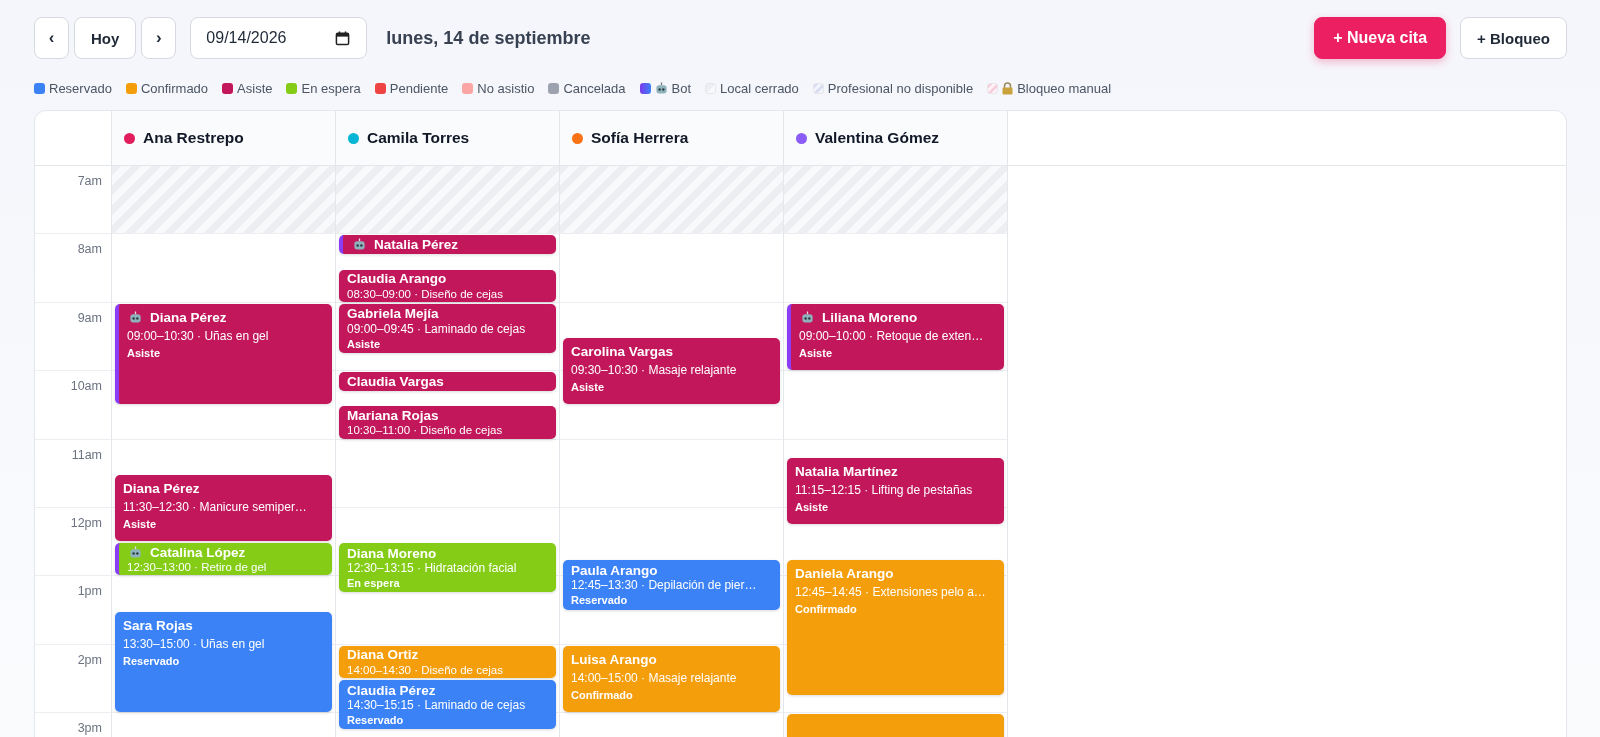 This screenshot has height=737, width=1600. I want to click on client-name: Paula Arango, so click(614, 570).